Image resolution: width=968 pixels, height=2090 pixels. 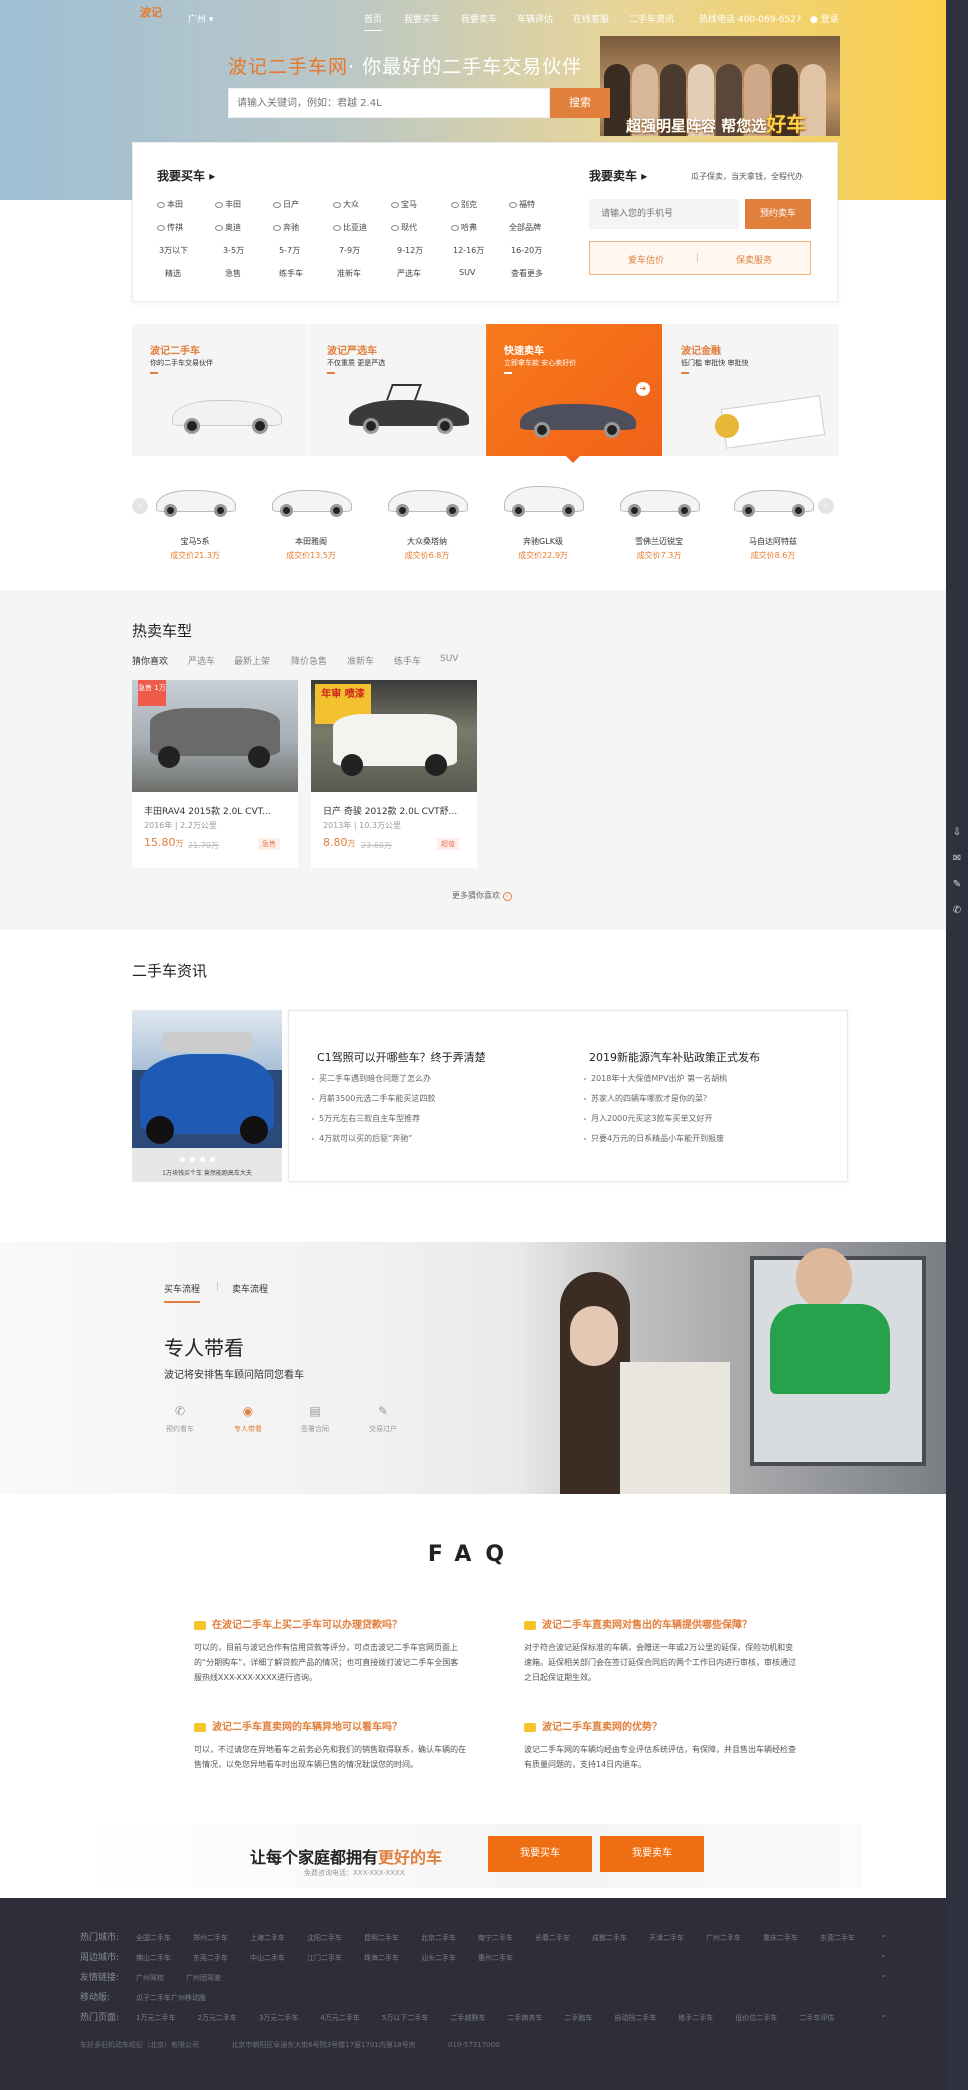 I want to click on sold-car-item: 宝马5系 成交价21.3万, so click(x=195, y=524).